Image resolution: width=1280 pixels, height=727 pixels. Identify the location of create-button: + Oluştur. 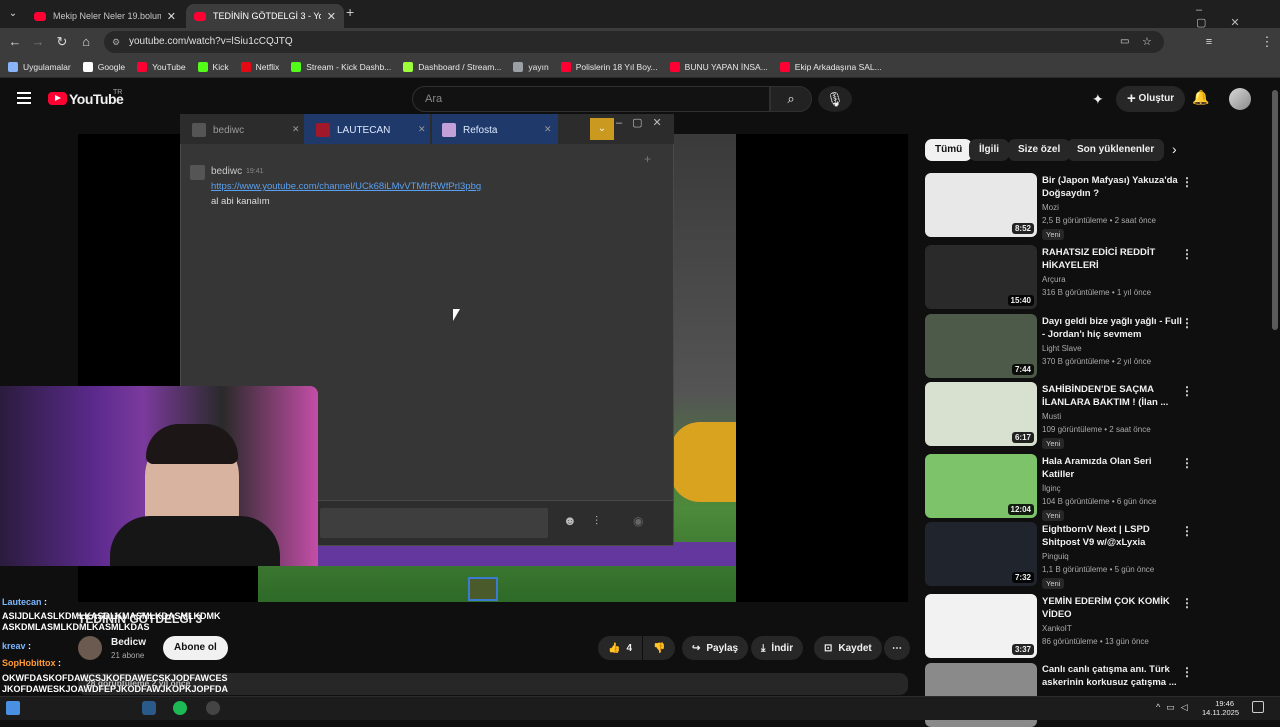
(1151, 99).